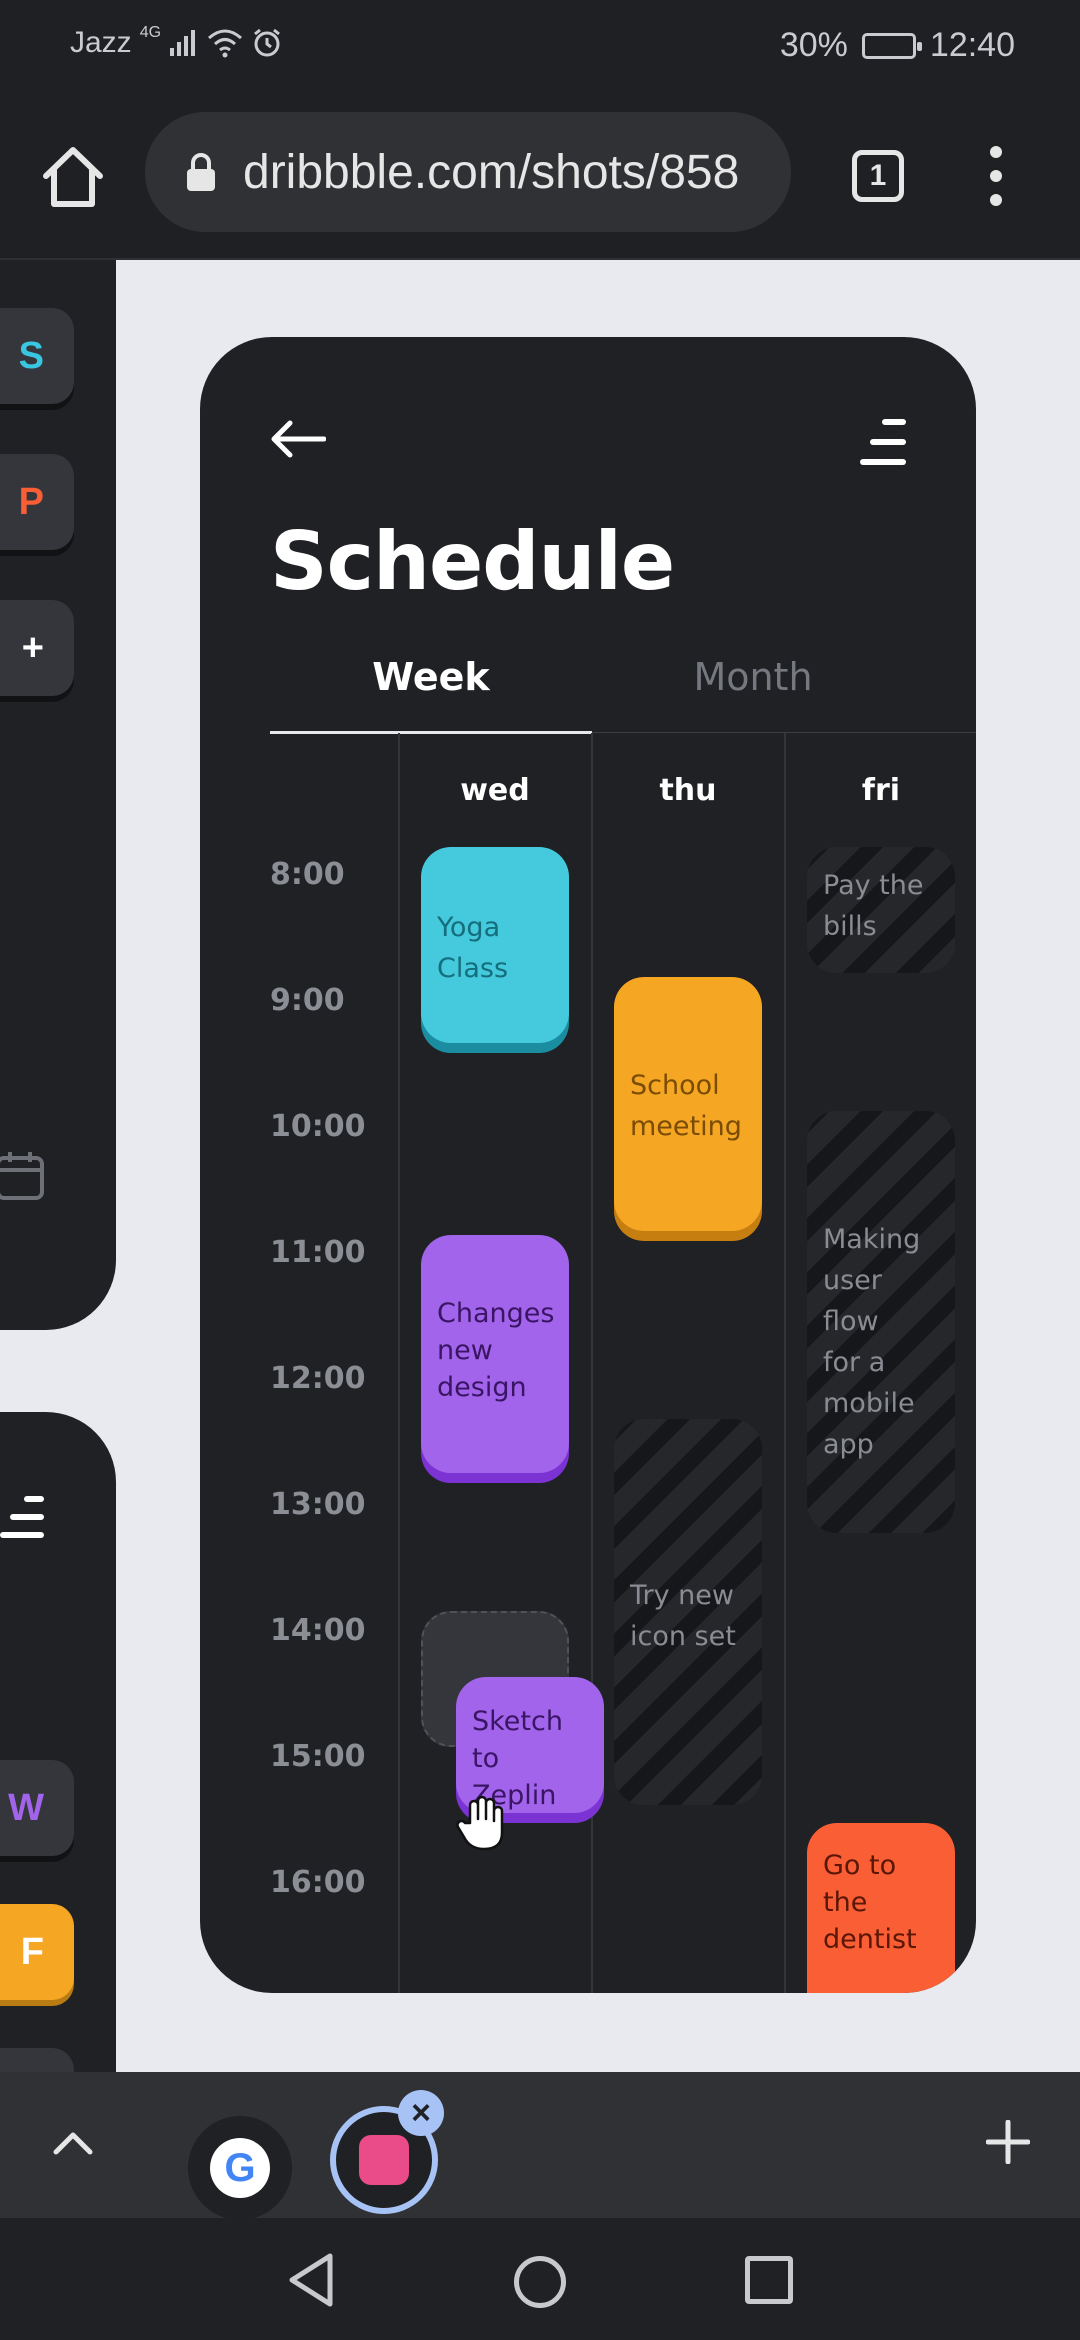 This screenshot has width=1080, height=2340. Describe the element at coordinates (421, 2113) in the screenshot. I see `close-tab-icon: ×` at that location.